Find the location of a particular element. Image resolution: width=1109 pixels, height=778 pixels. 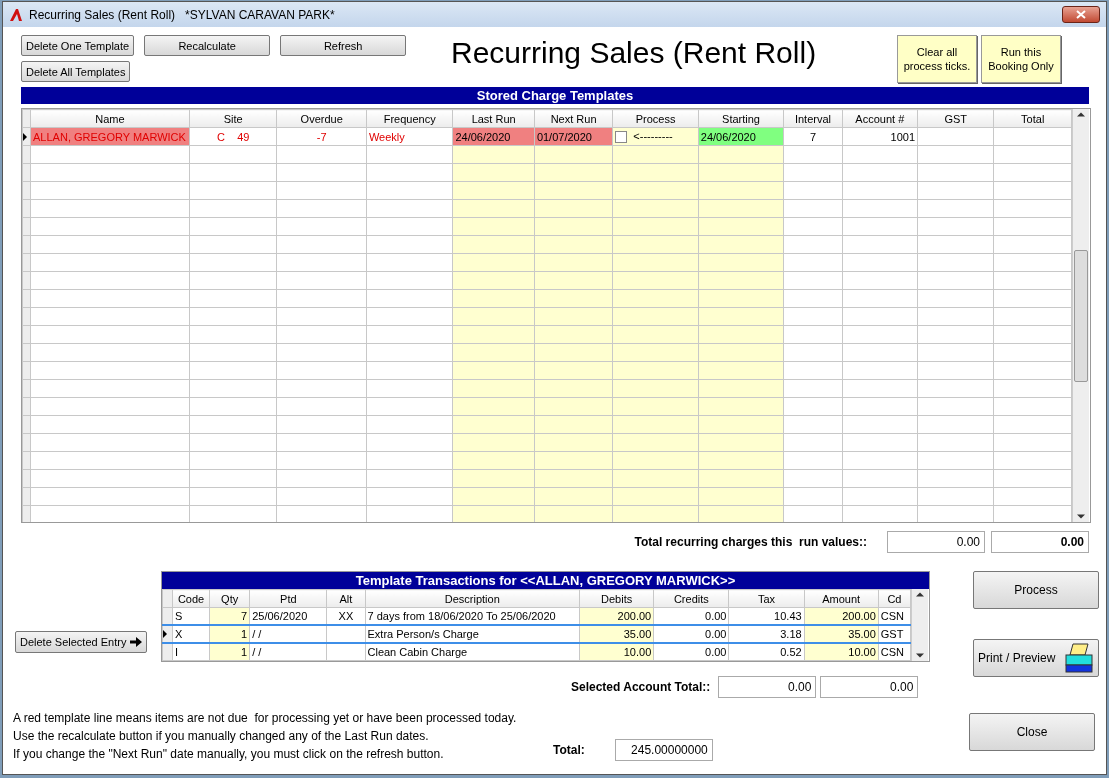

table-cell: Extra Person/s Charge is located at coordinates (472, 634).